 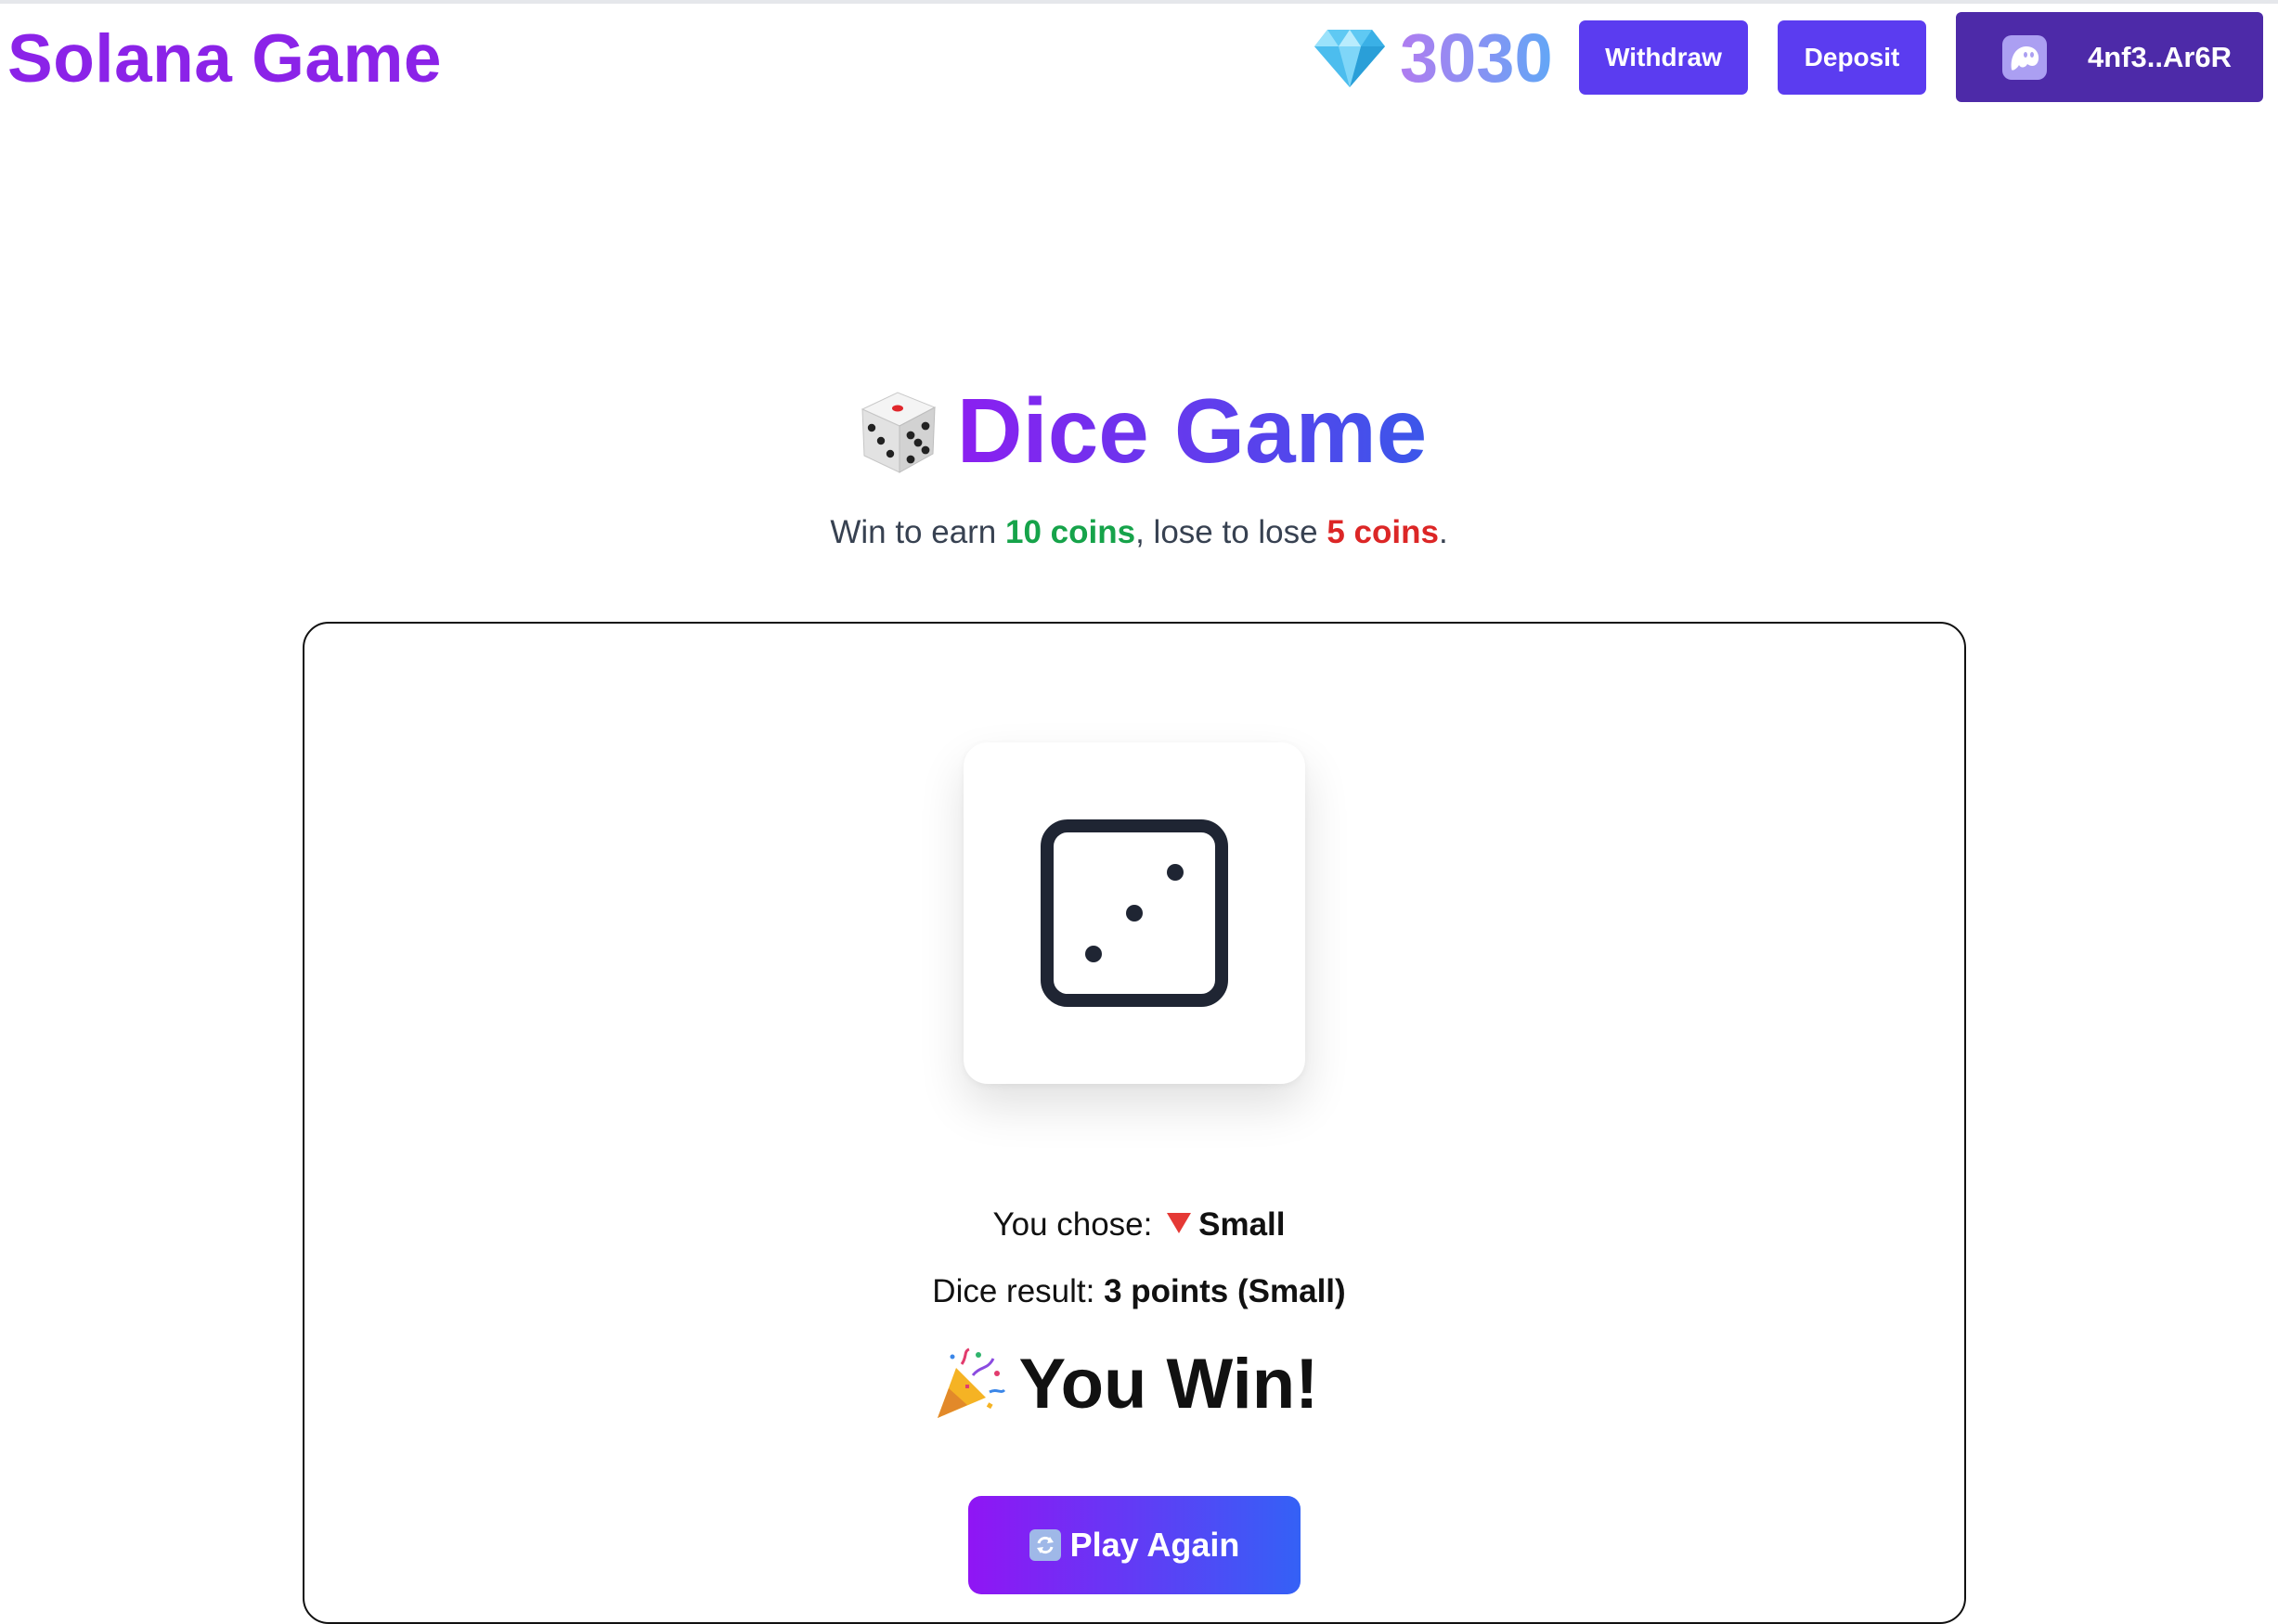 What do you see at coordinates (1663, 58) in the screenshot?
I see `withdraw-button: Withdraw` at bounding box center [1663, 58].